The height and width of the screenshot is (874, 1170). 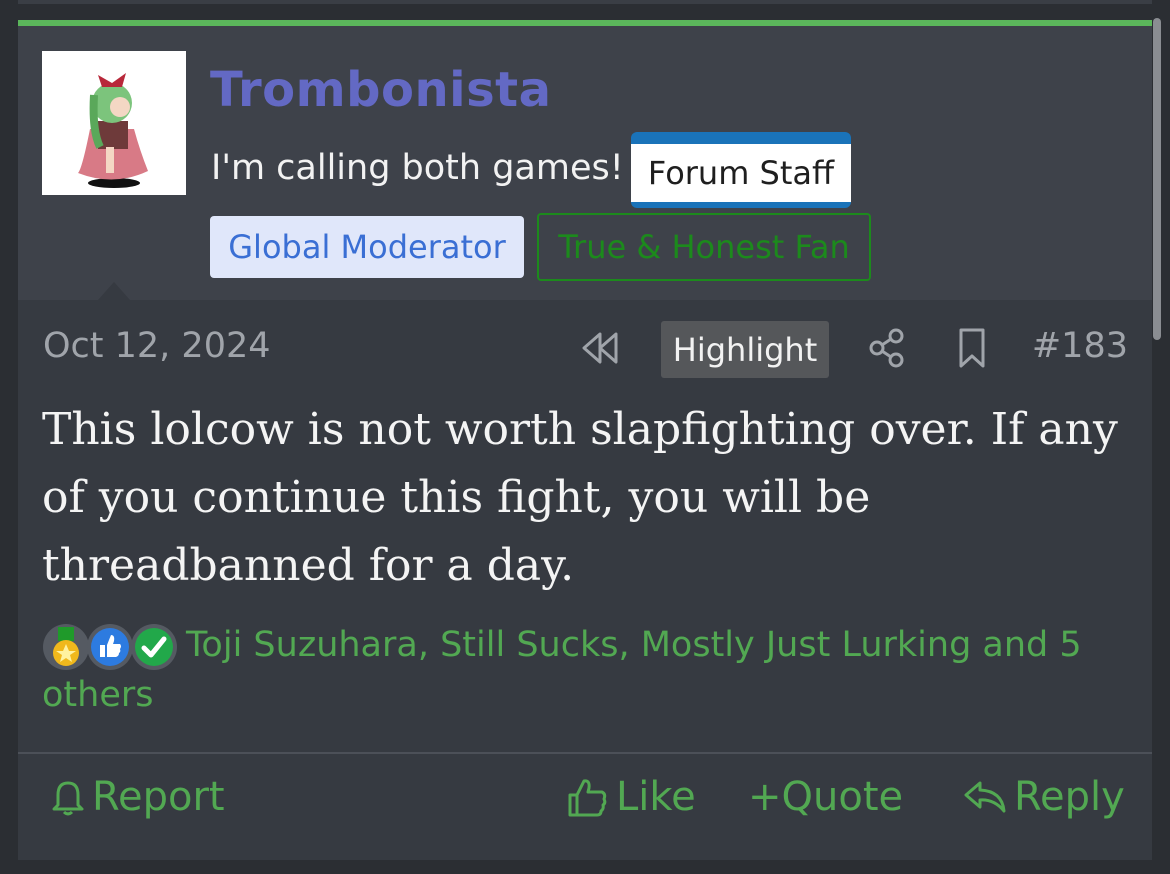 What do you see at coordinates (157, 346) in the screenshot?
I see `post-date: Oct 12, 2024` at bounding box center [157, 346].